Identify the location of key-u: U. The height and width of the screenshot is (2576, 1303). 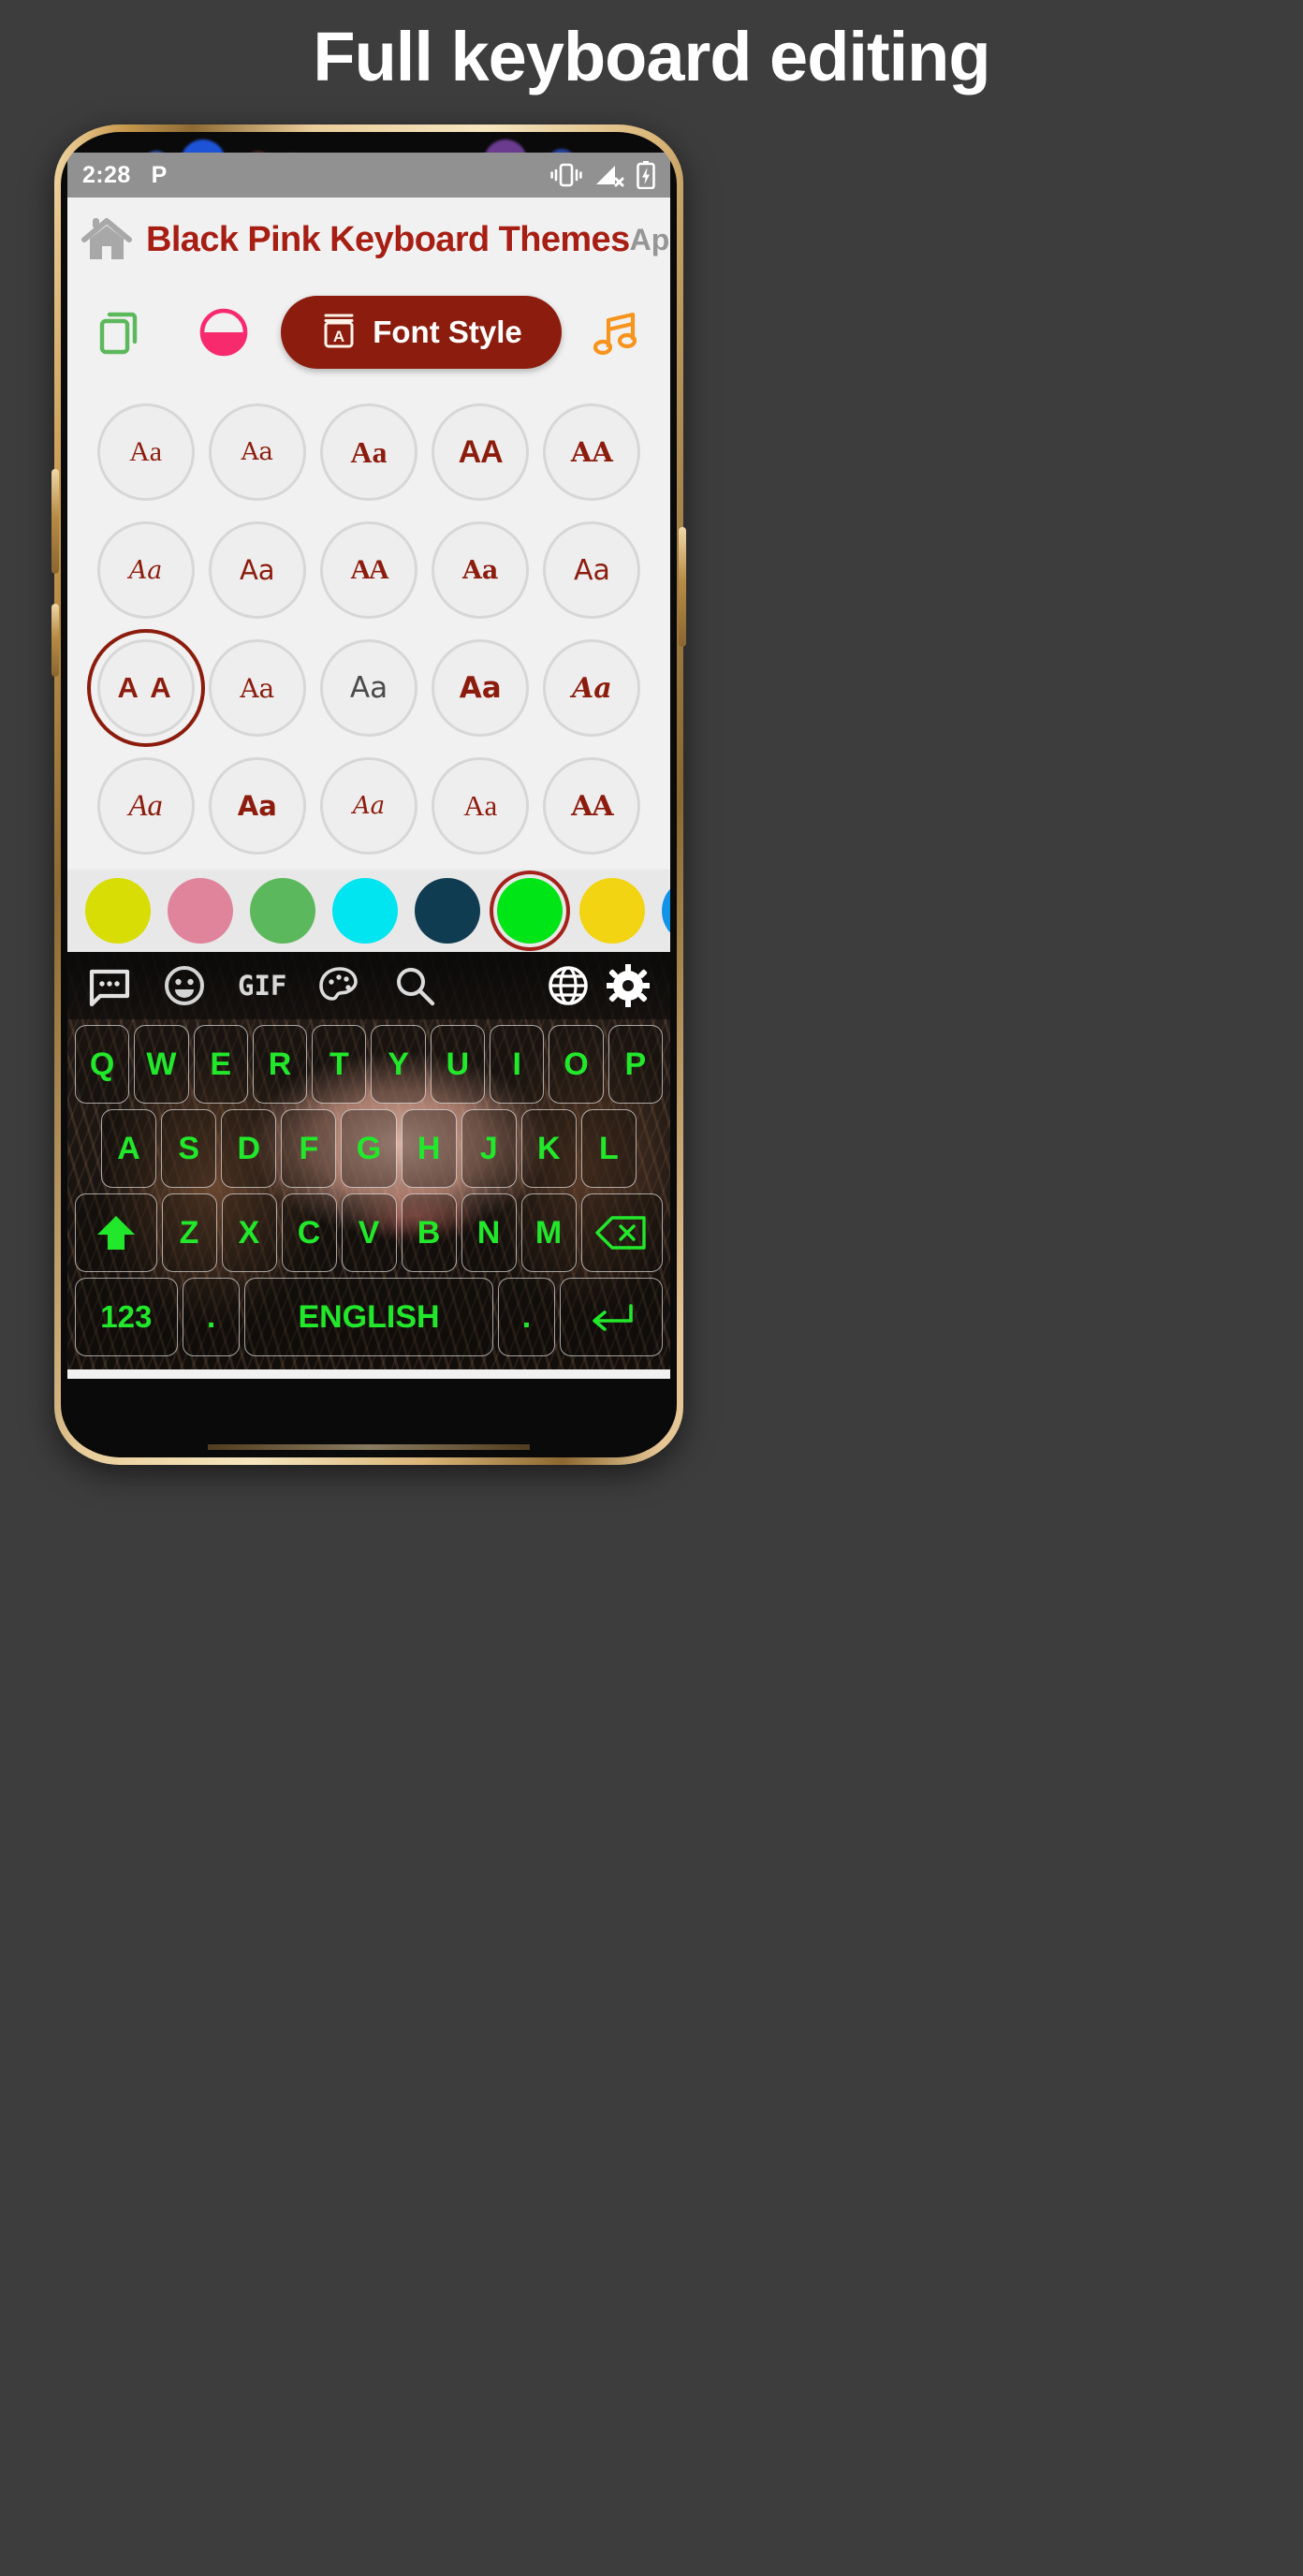
(458, 1064).